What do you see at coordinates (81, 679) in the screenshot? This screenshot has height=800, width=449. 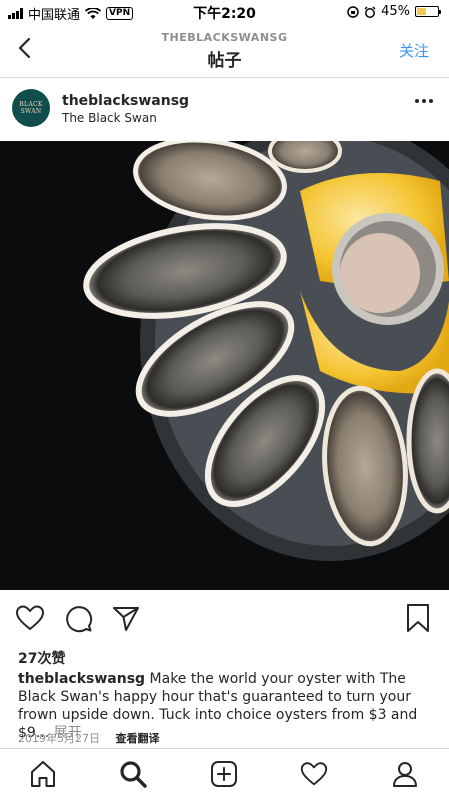 I see `caption-username: theblackswansg` at bounding box center [81, 679].